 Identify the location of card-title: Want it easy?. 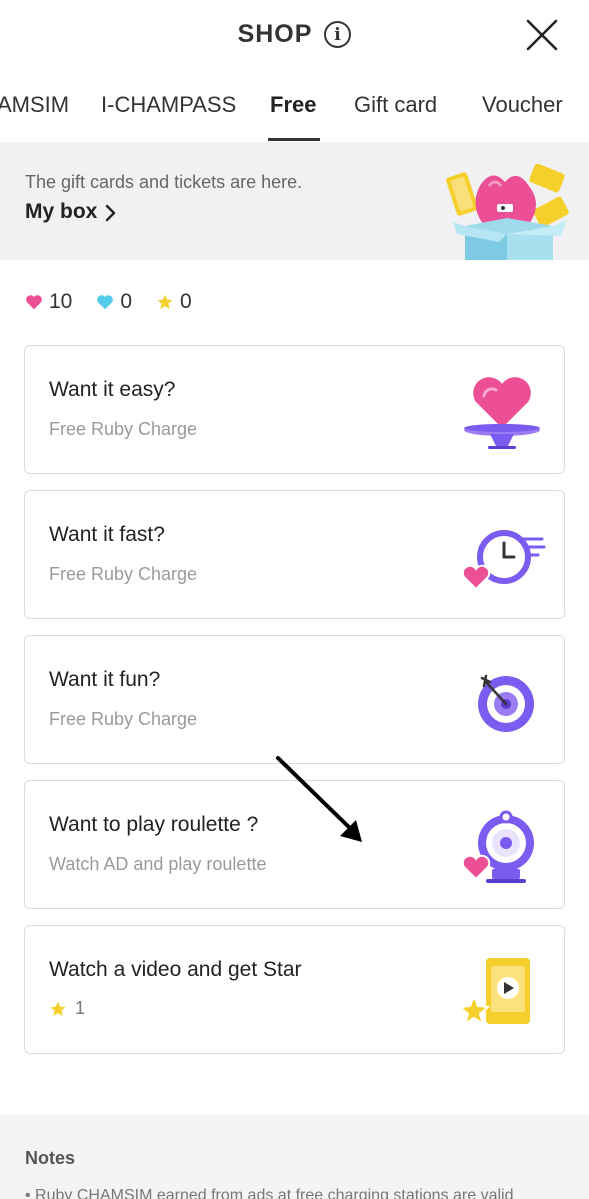
(112, 389).